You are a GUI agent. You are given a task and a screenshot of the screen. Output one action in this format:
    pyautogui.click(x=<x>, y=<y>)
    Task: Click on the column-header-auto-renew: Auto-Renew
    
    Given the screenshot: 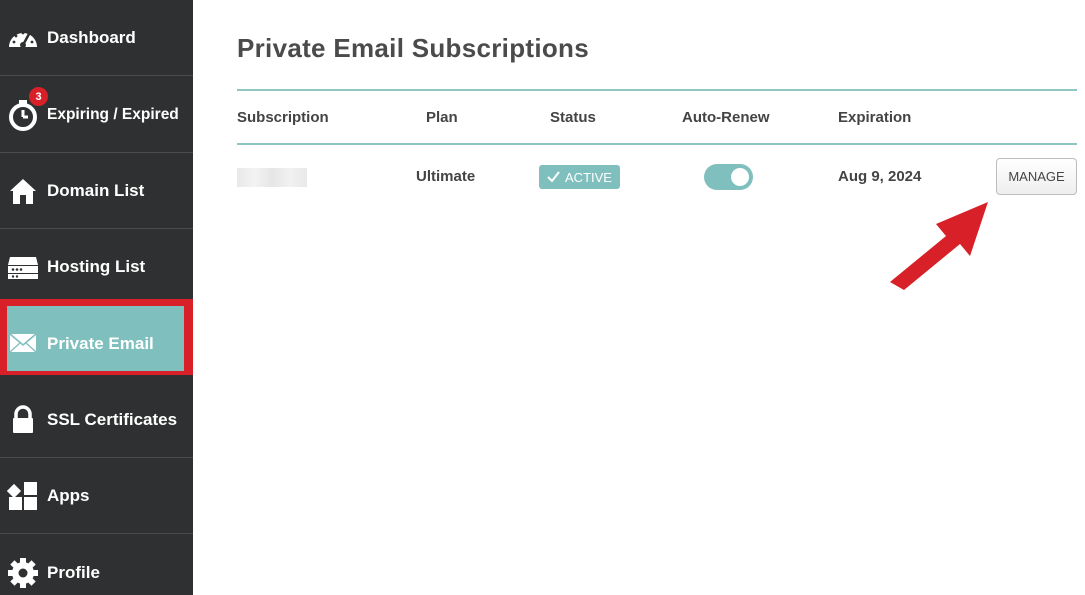 What is the action you would take?
    pyautogui.click(x=726, y=117)
    